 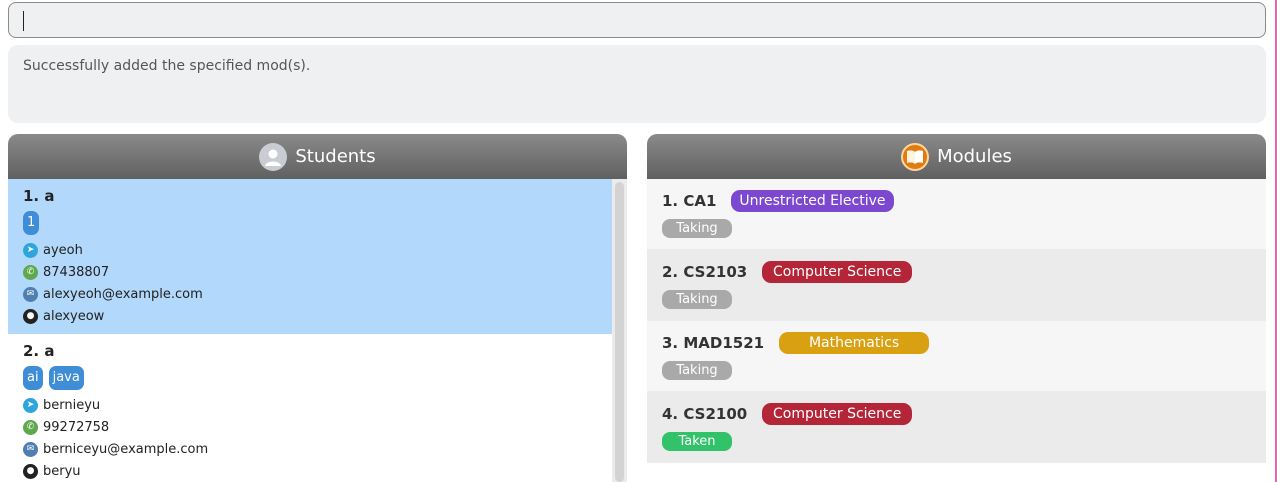 What do you see at coordinates (705, 271) in the screenshot?
I see `module-title: 2. CS2103` at bounding box center [705, 271].